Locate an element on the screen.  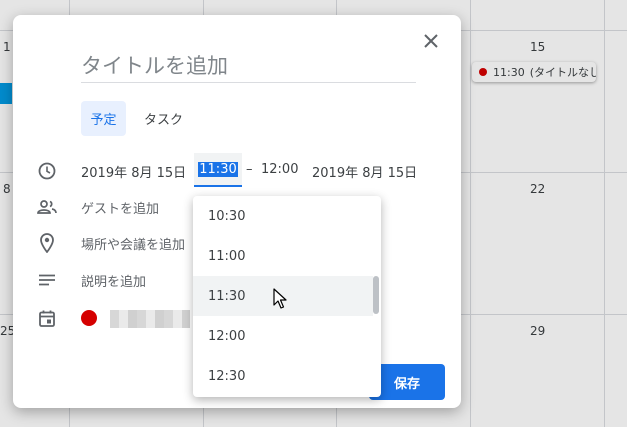
tab-event: 予定 is located at coordinates (103, 118).